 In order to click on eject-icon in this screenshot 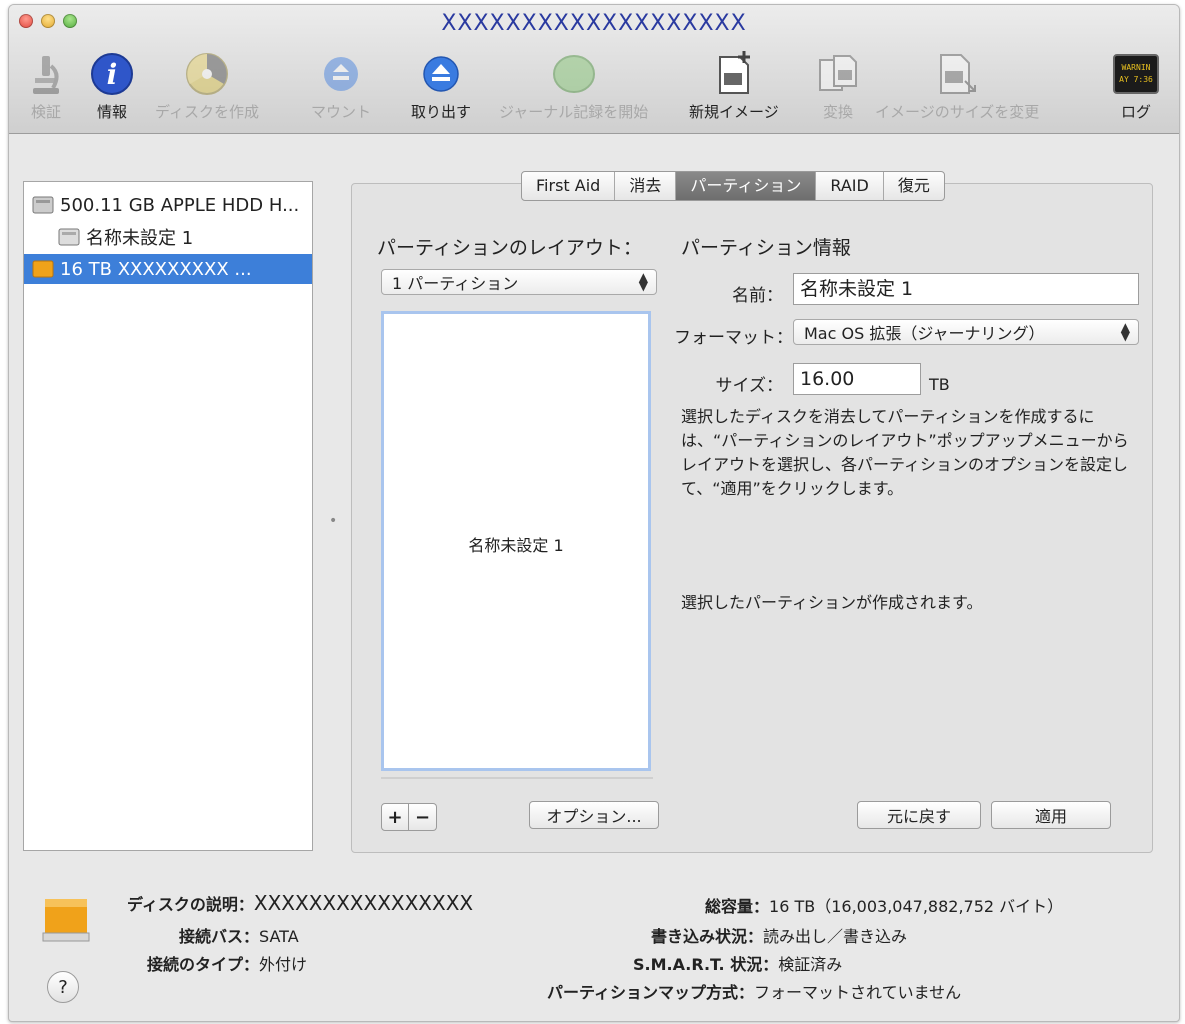, I will do `click(441, 74)`.